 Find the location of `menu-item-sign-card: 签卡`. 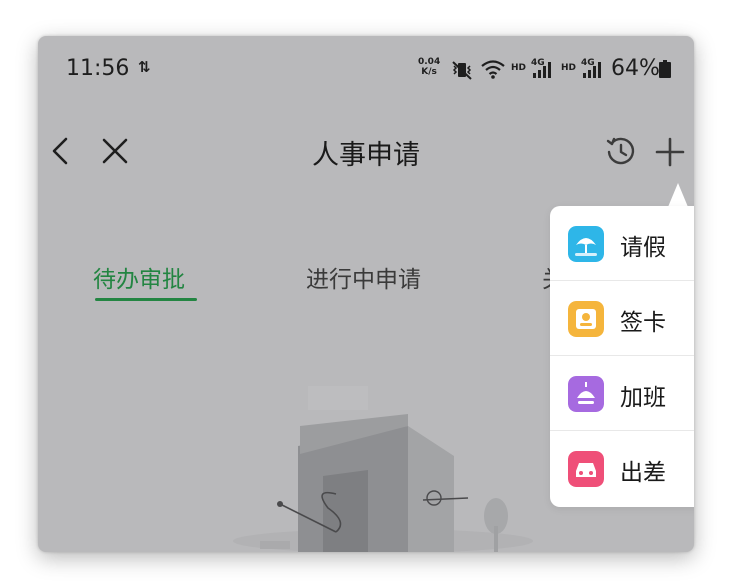

menu-item-sign-card: 签卡 is located at coordinates (622, 318).